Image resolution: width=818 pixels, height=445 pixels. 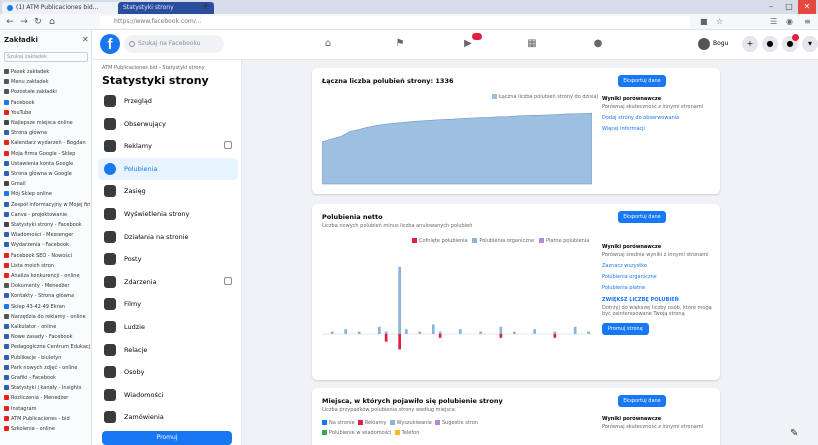 I want to click on bookmark-item: Facebook, so click(x=47, y=103).